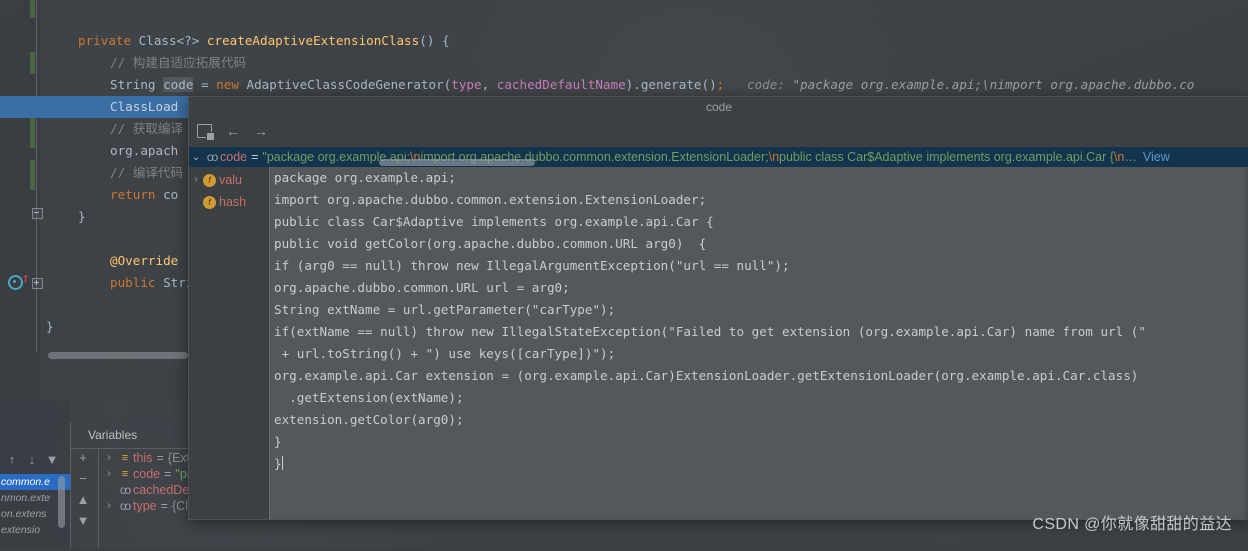 The height and width of the screenshot is (551, 1248). I want to click on code-line-current: ClassLoad, so click(144, 106).